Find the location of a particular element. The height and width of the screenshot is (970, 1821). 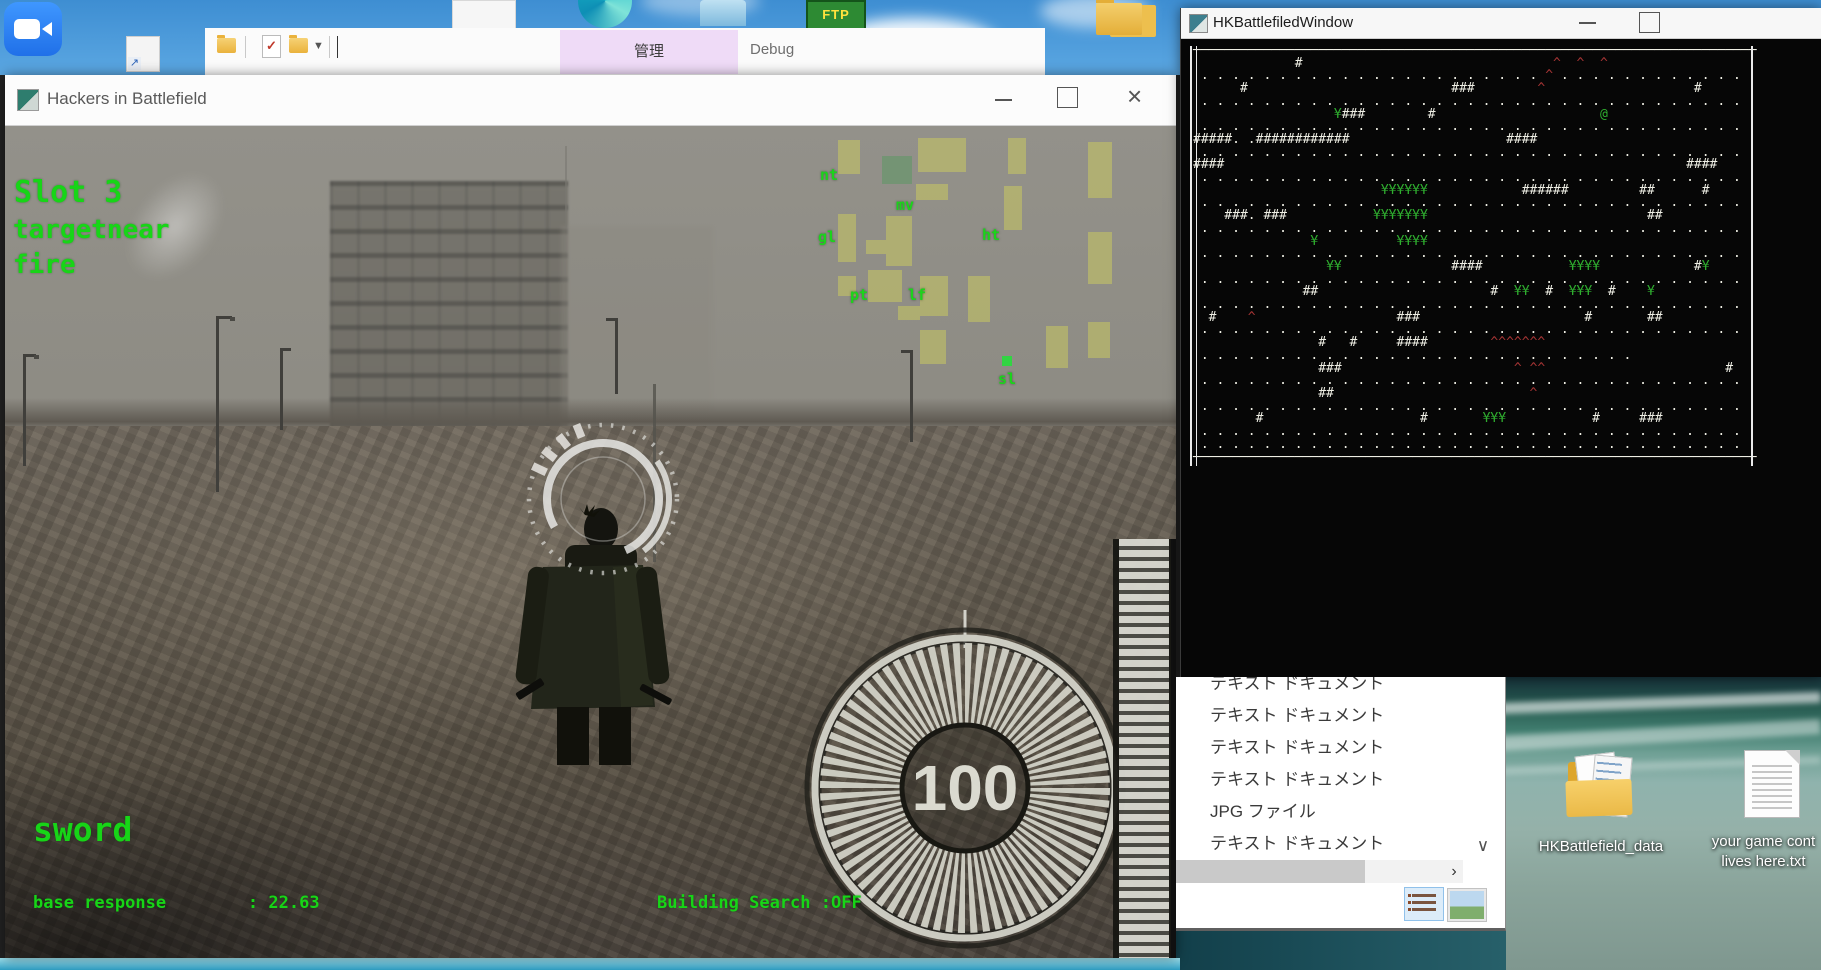

scrollbar-thumb is located at coordinates (1270, 871).